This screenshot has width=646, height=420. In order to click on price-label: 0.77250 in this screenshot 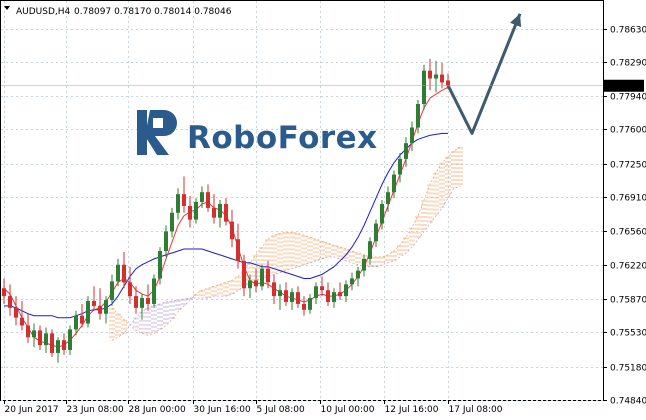, I will do `click(628, 166)`.